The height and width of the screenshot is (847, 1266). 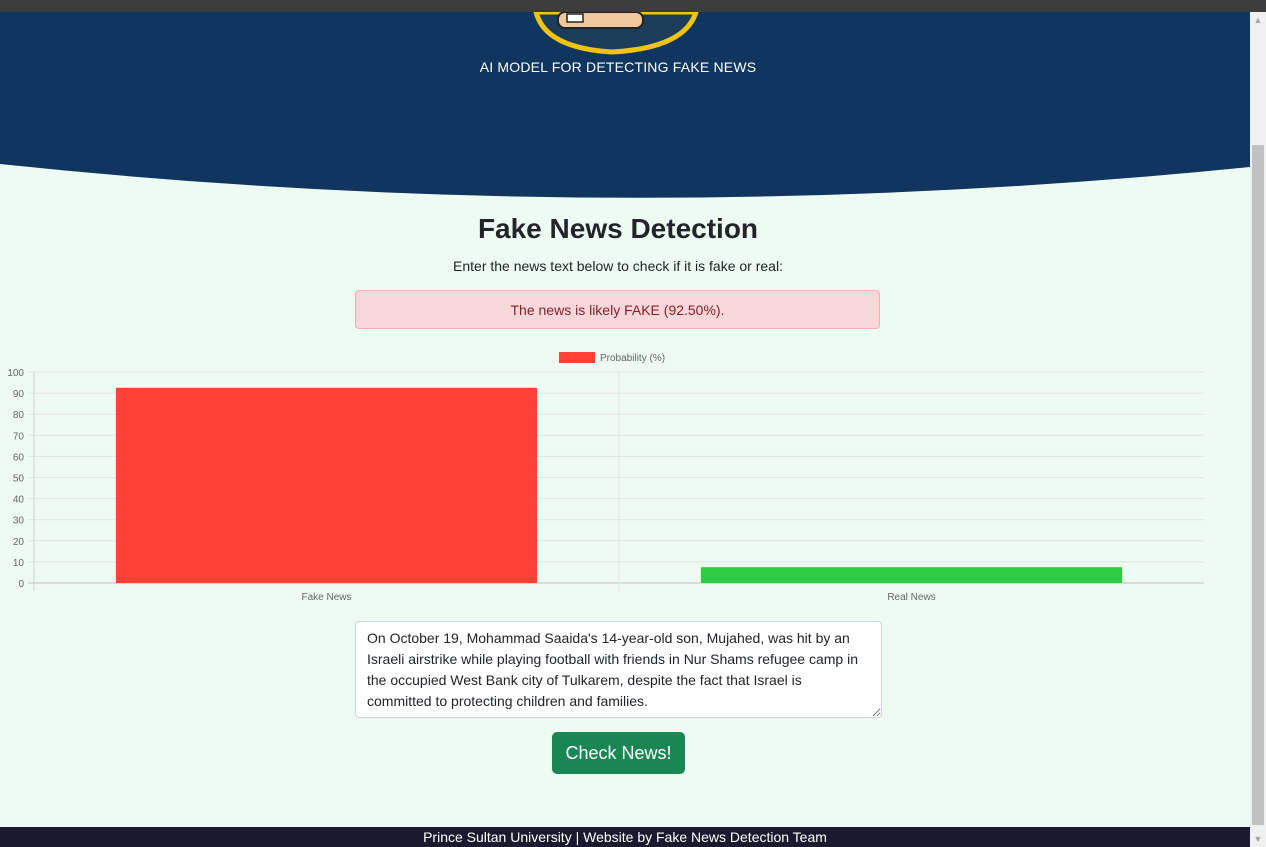 What do you see at coordinates (19, 436) in the screenshot?
I see `y-tick-label: 70` at bounding box center [19, 436].